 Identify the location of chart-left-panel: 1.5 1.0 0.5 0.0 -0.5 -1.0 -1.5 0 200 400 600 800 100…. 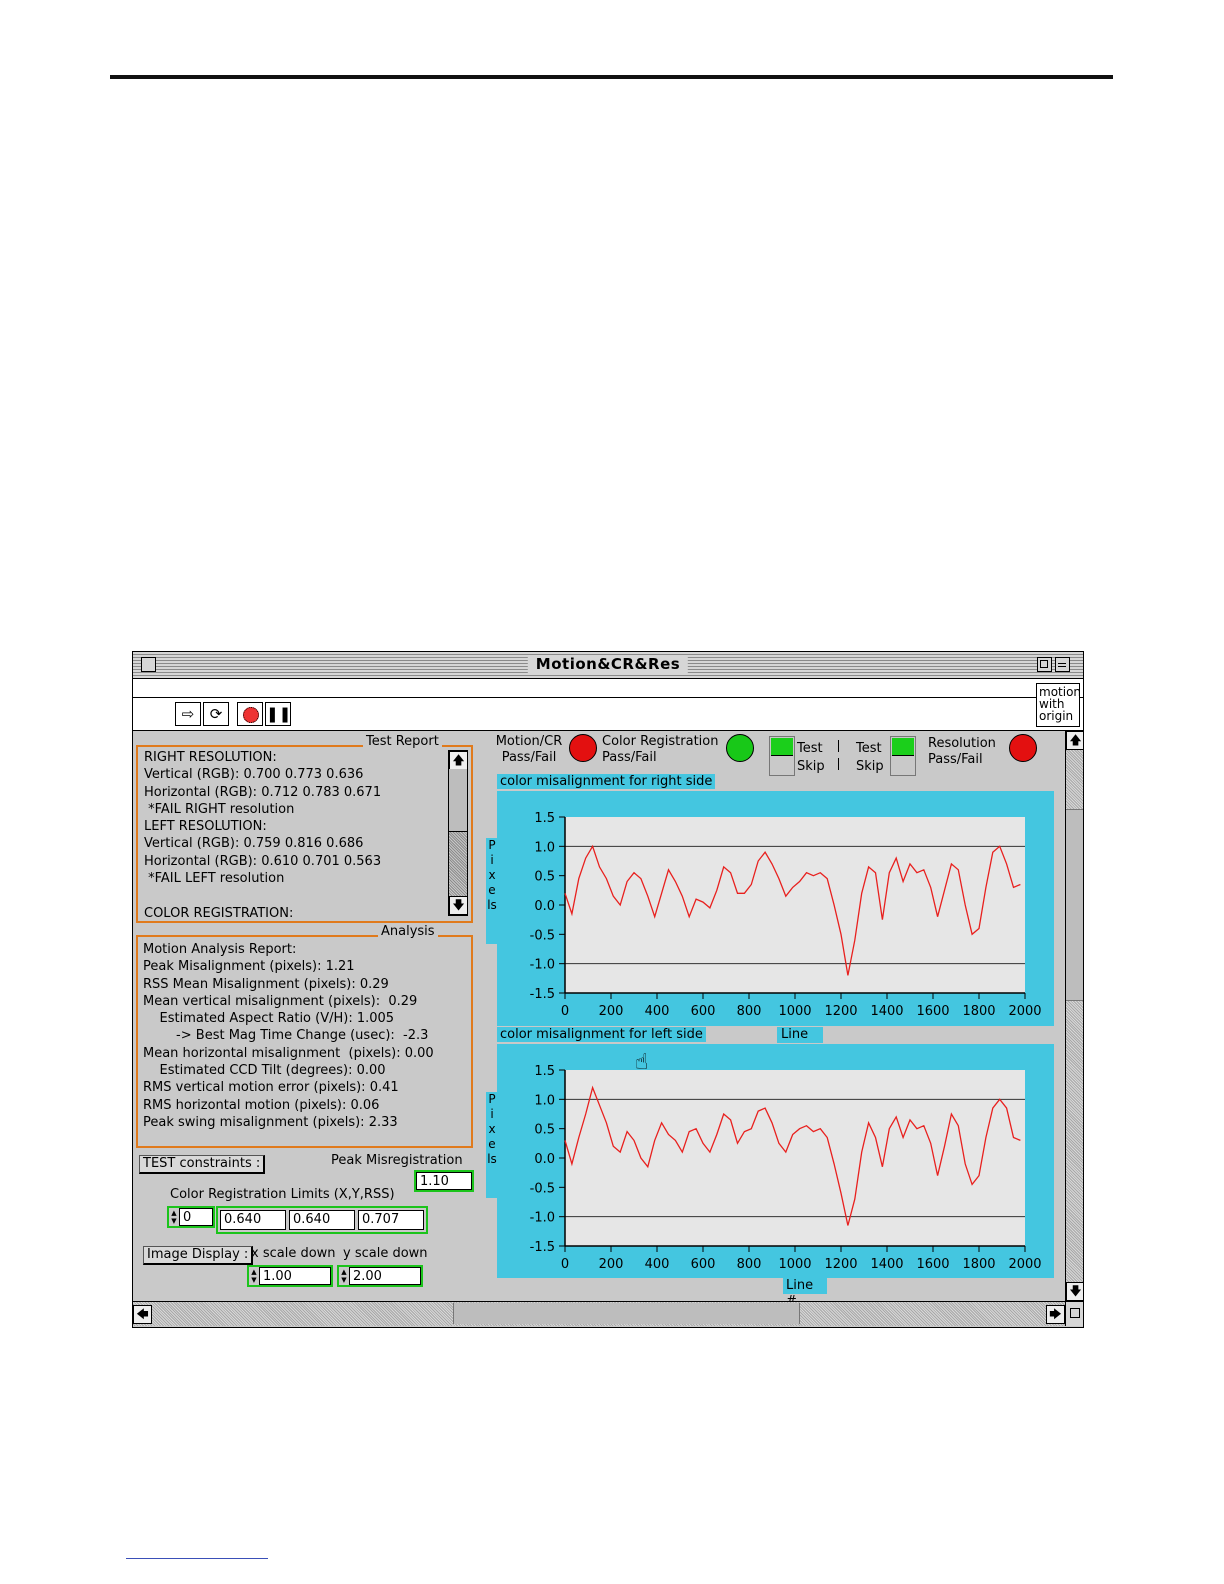
(775, 1161).